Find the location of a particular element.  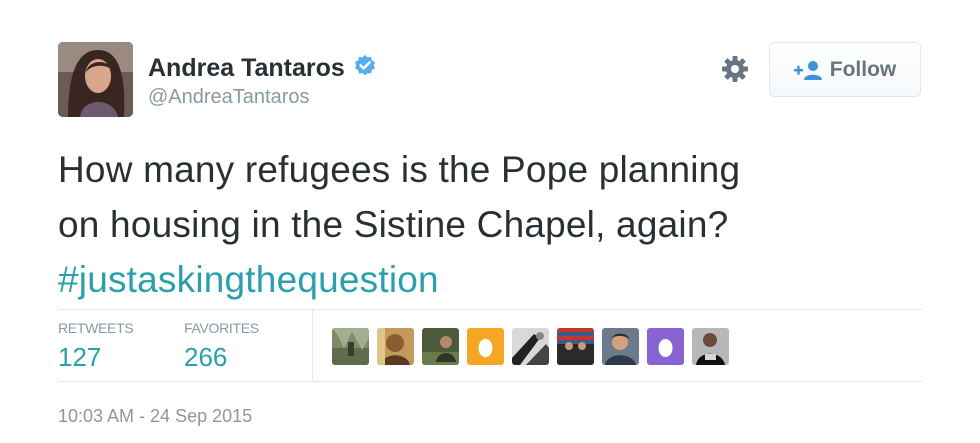

favoriters-avatars is located at coordinates (530, 347).